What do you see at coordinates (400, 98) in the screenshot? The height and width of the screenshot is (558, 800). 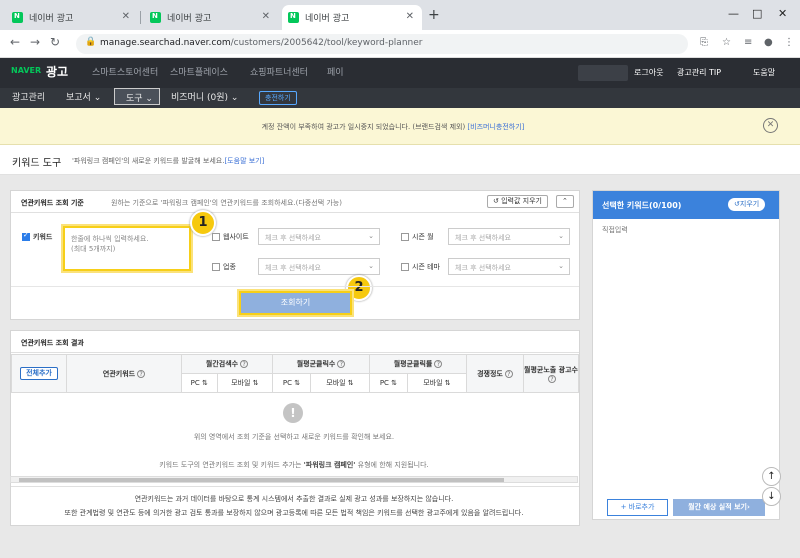 I see `sub-nav-bar: 광고관리 보고서 ⌄ 도구 ⌄ 비즈머니 (0원) ⌄ 충전하기` at bounding box center [400, 98].